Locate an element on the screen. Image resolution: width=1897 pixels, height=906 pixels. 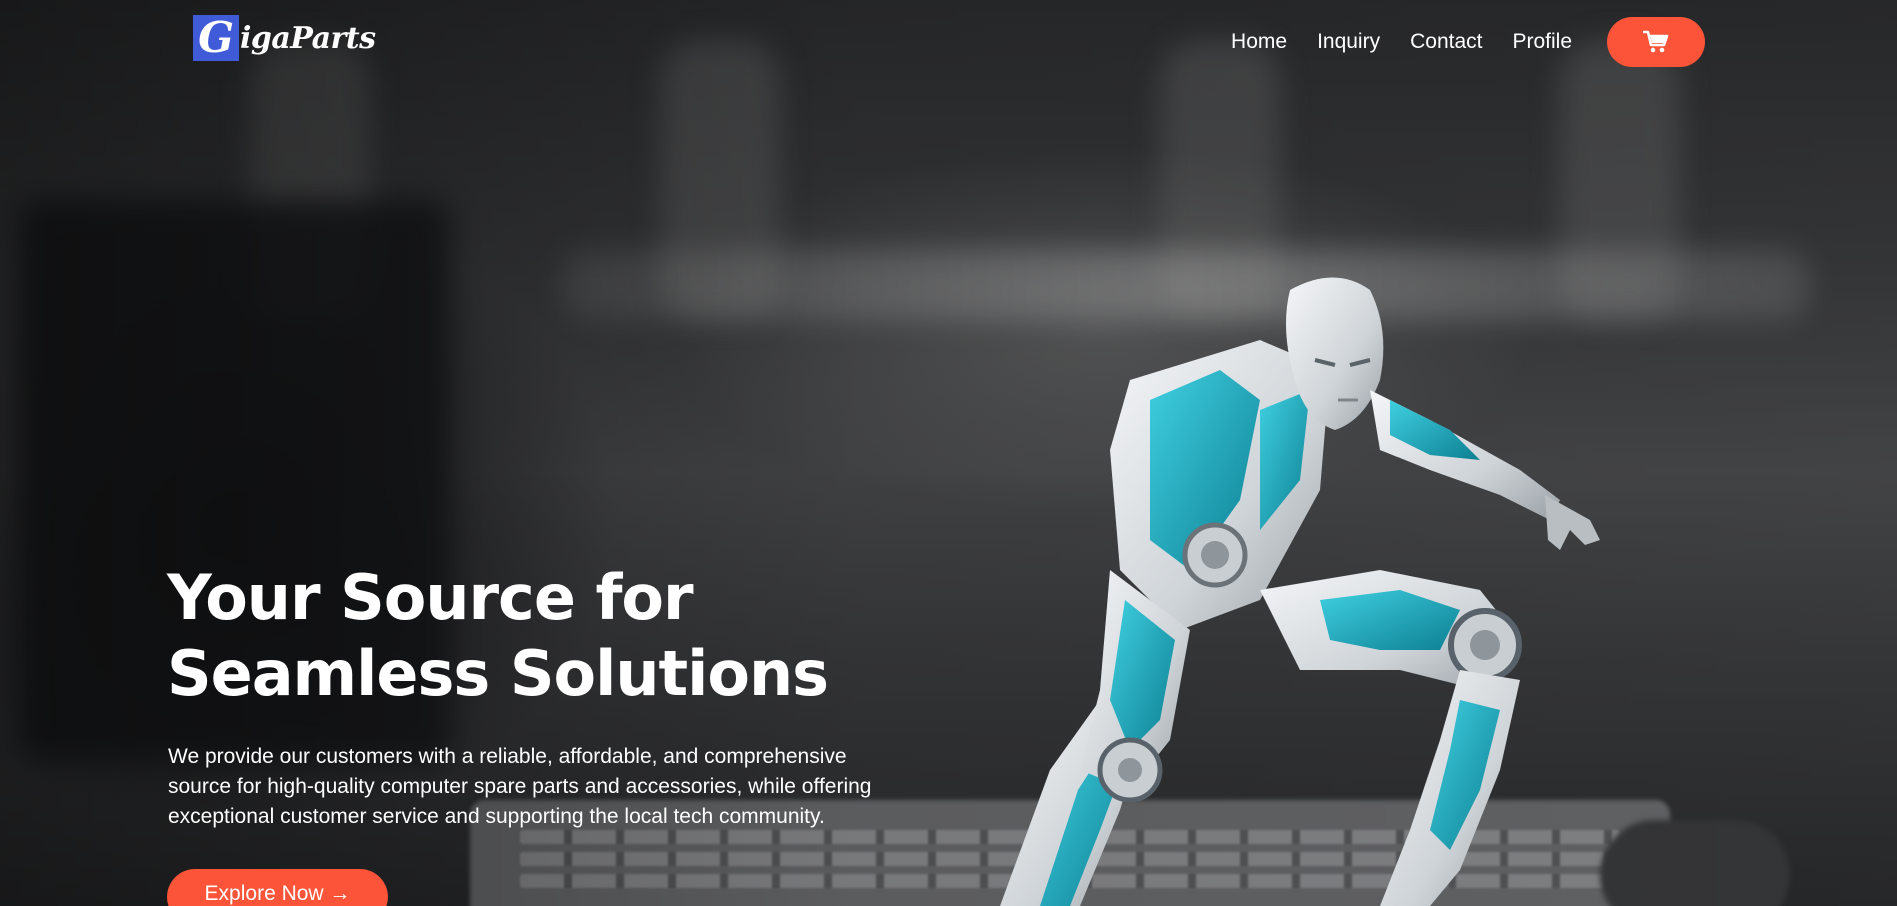
logo-wordmark: igaParts is located at coordinates (308, 38).